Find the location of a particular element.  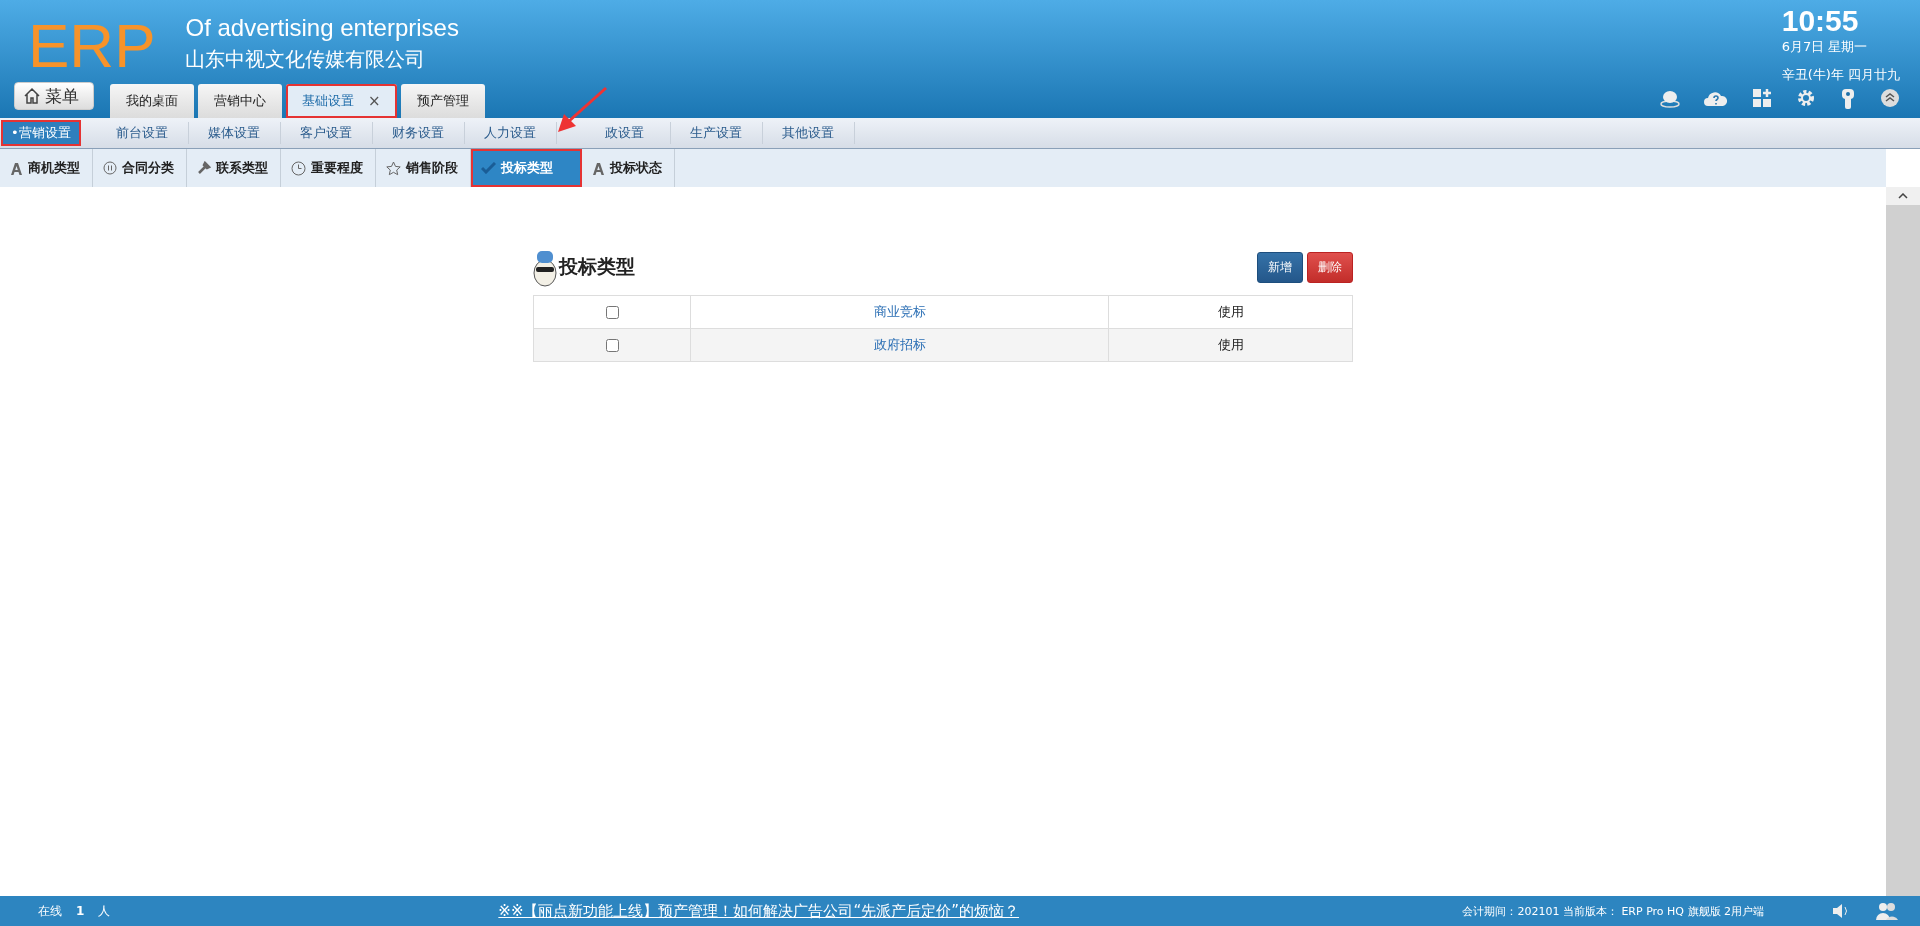

nav-item: 财务设置 is located at coordinates (418, 133).